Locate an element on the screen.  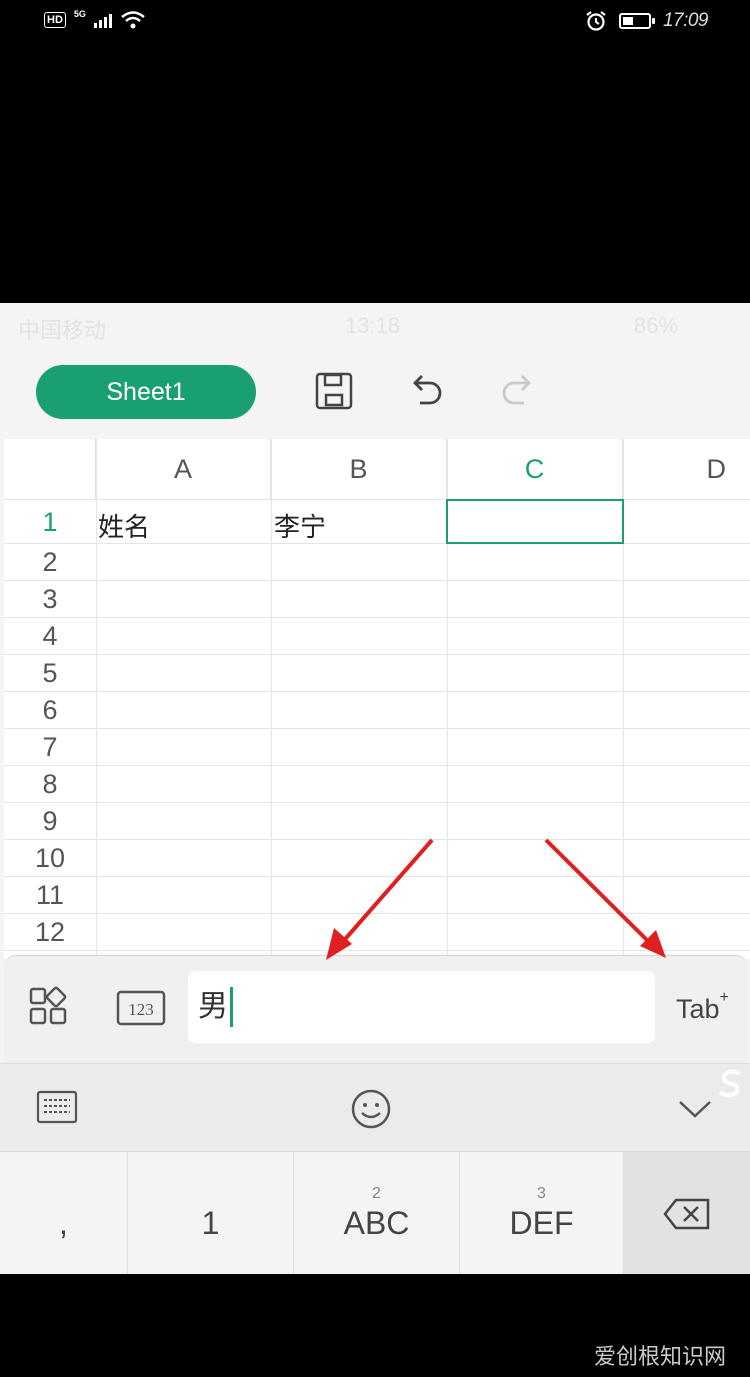
text-caret is located at coordinates (231, 1007).